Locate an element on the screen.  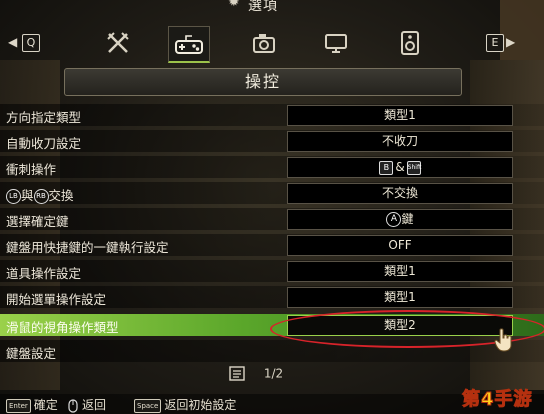
confirm-hint: Enter 確定 is located at coordinates (32, 404).